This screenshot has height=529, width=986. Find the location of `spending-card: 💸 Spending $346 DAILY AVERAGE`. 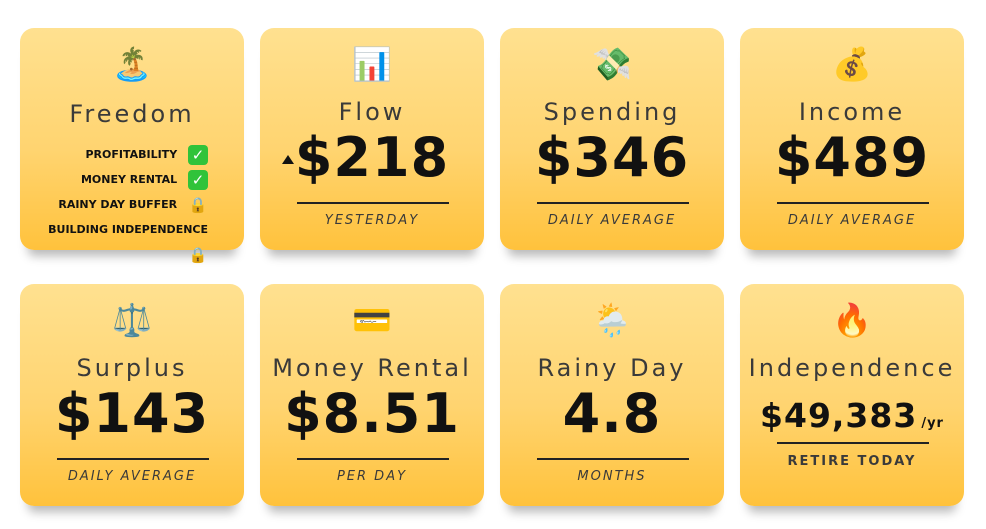

spending-card: 💸 Spending $346 DAILY AVERAGE is located at coordinates (612, 139).